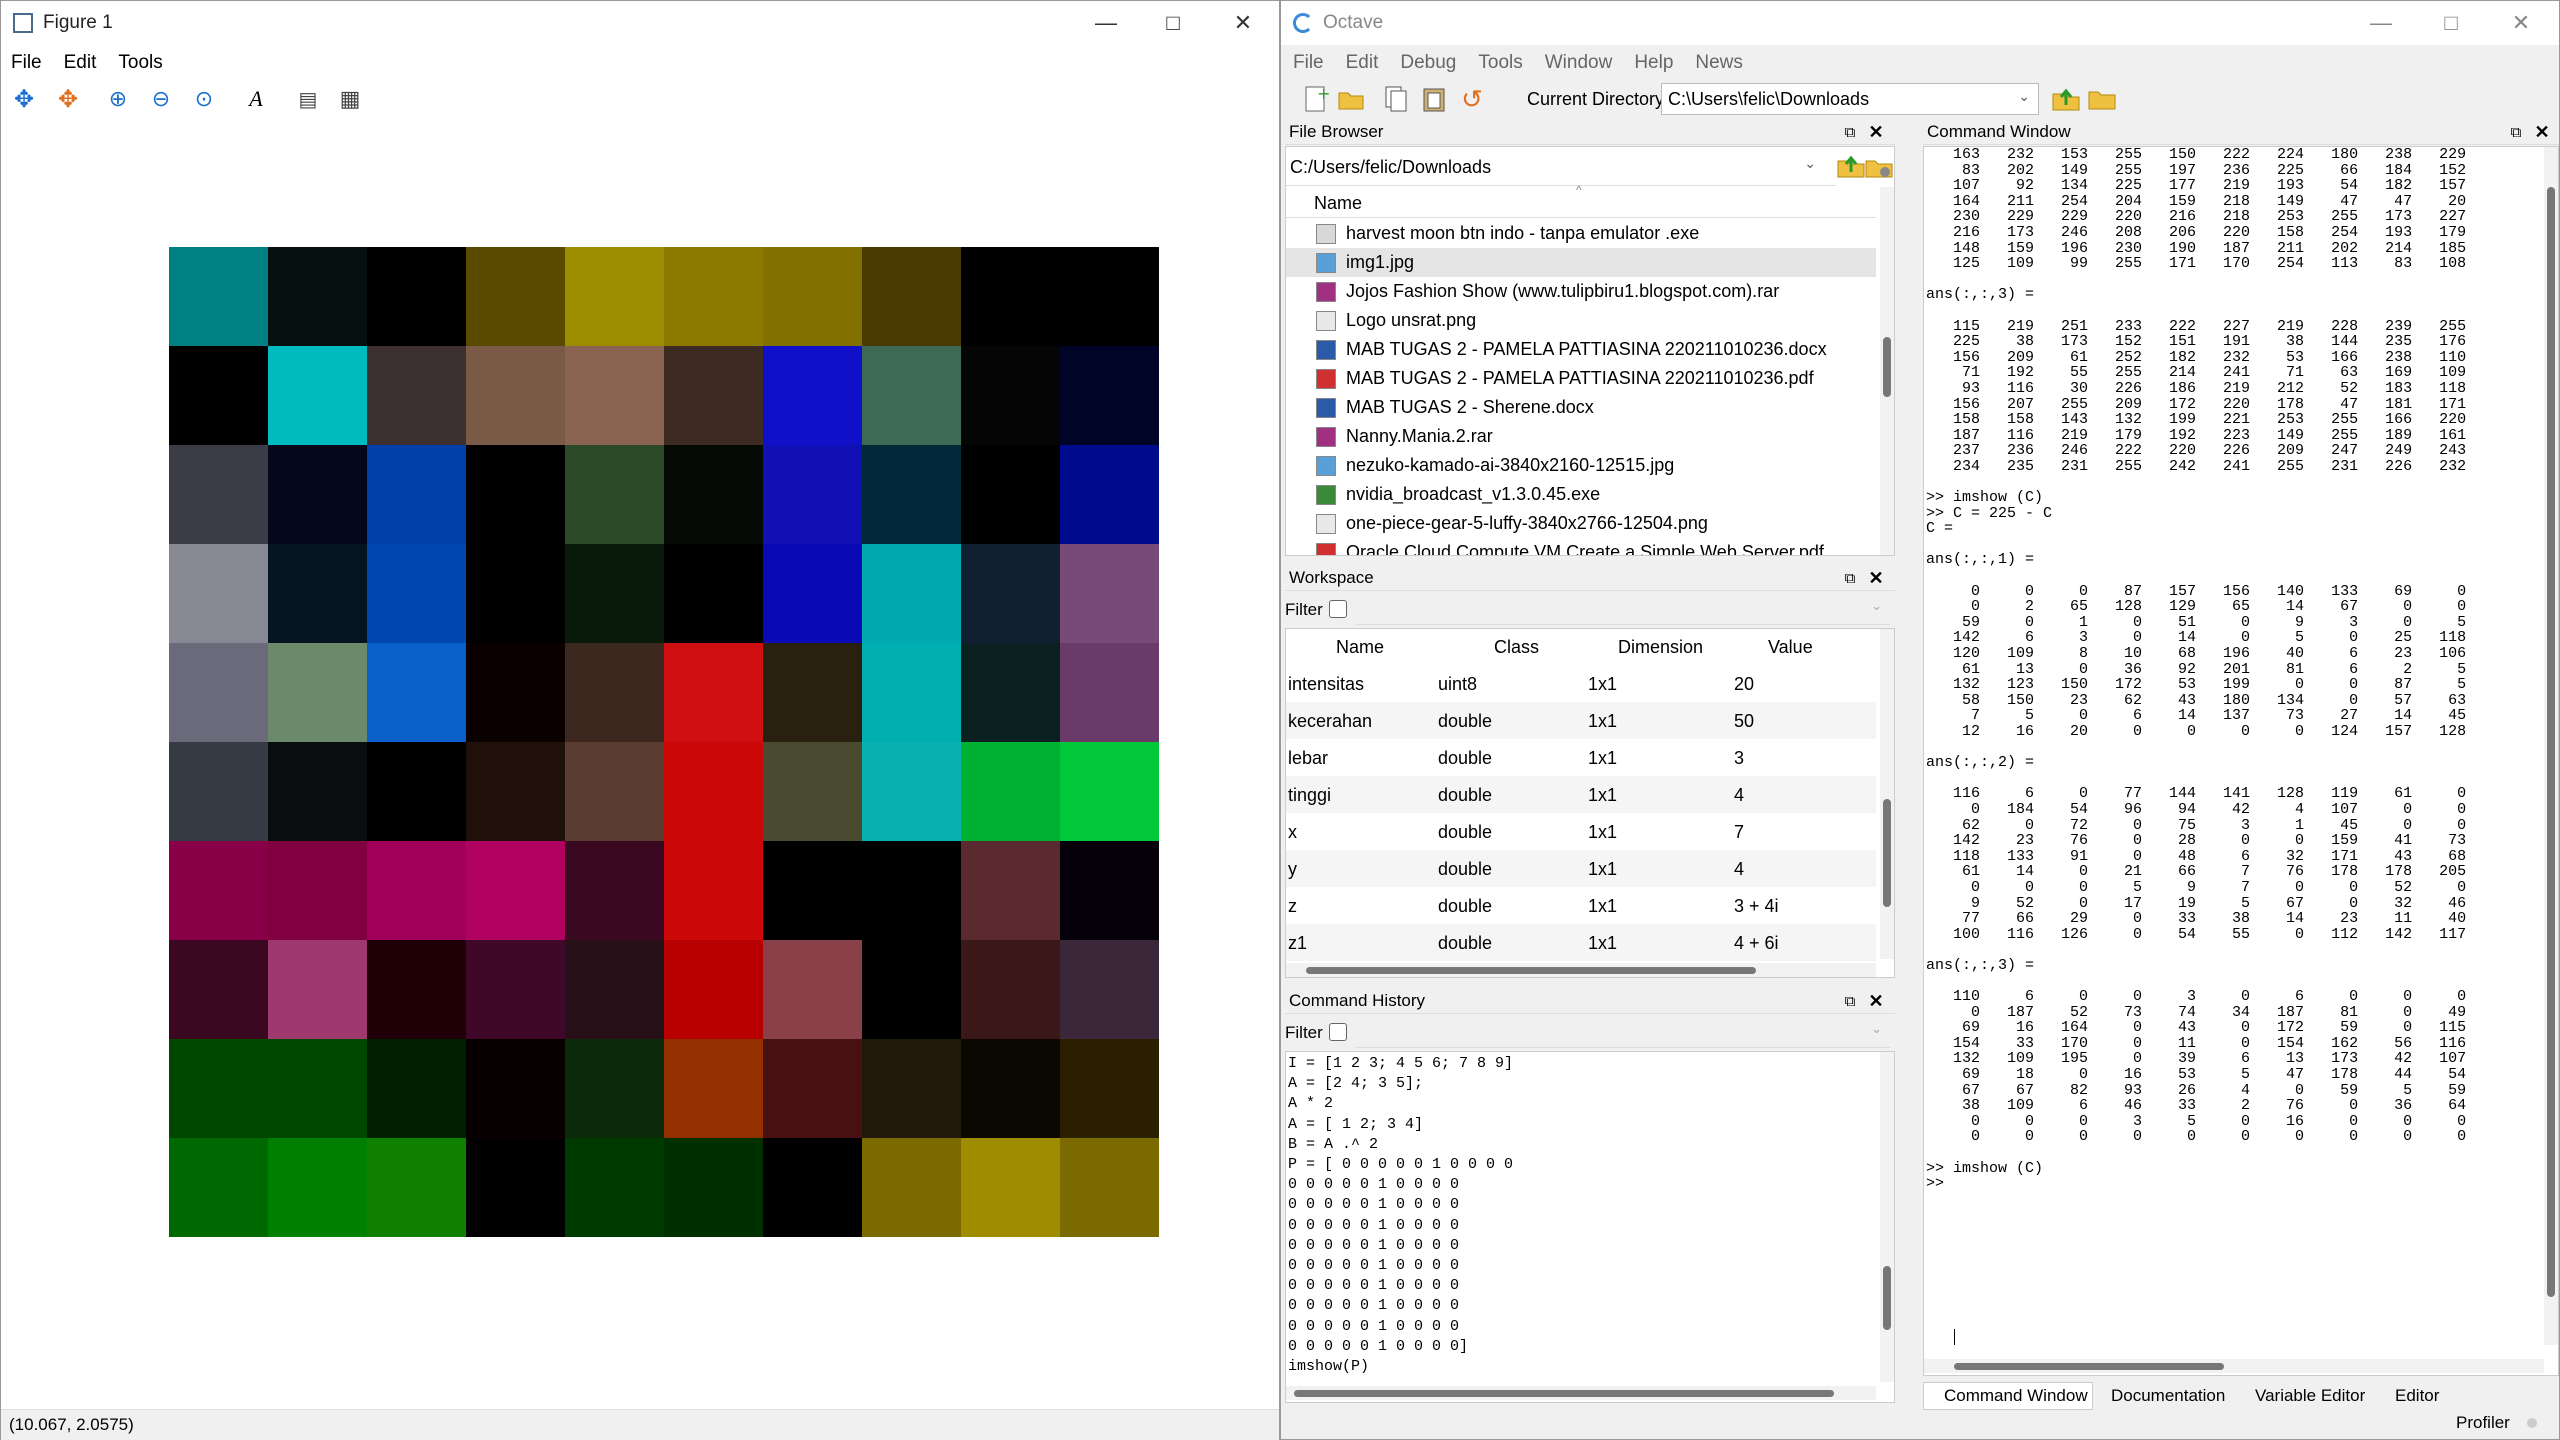 This screenshot has width=2560, height=1440. I want to click on octave-menu-tools: Tools, so click(1500, 63).